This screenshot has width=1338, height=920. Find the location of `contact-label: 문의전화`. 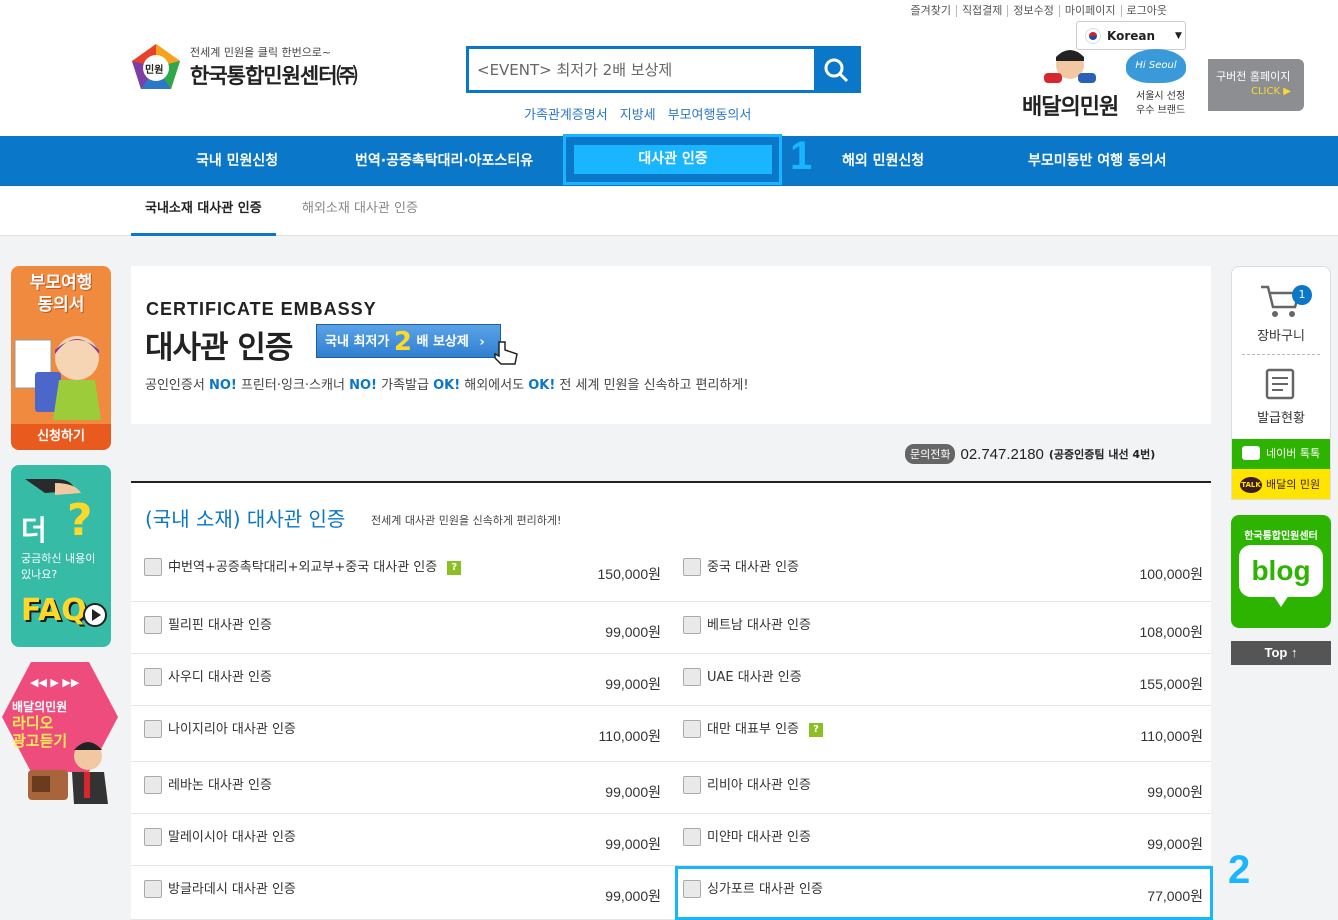

contact-label: 문의전화 is located at coordinates (930, 454).